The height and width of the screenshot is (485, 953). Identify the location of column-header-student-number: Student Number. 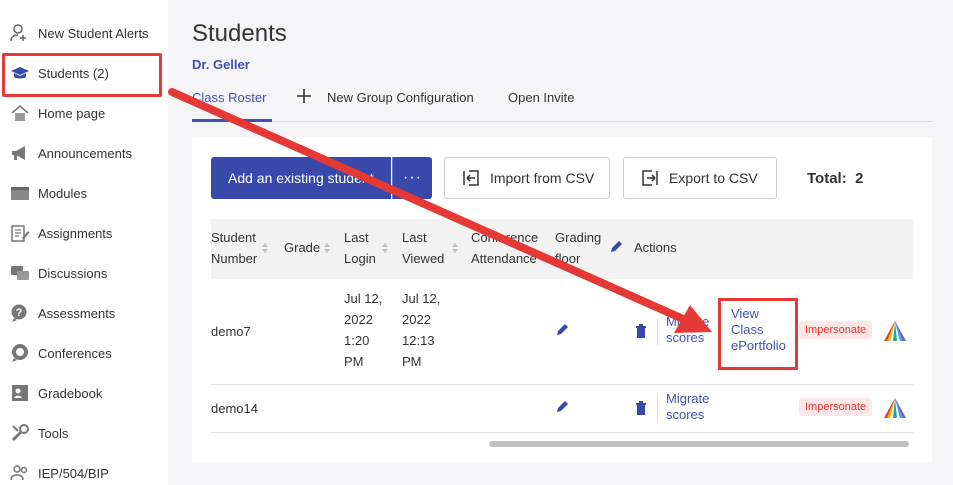
(234, 248).